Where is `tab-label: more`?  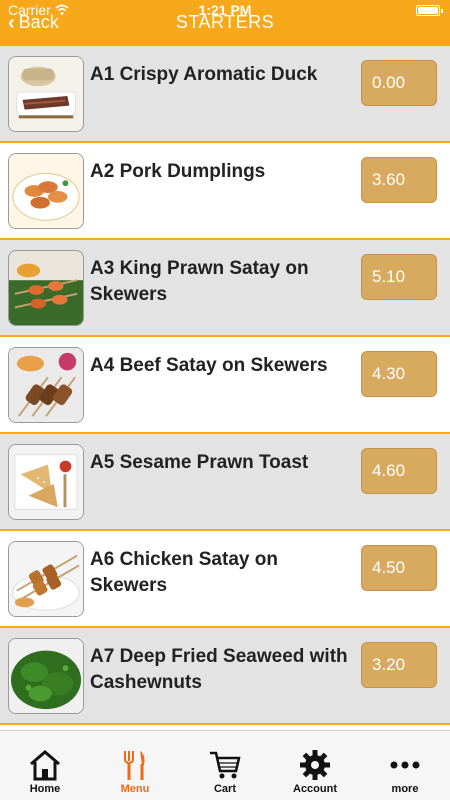
tab-label: more is located at coordinates (405, 789).